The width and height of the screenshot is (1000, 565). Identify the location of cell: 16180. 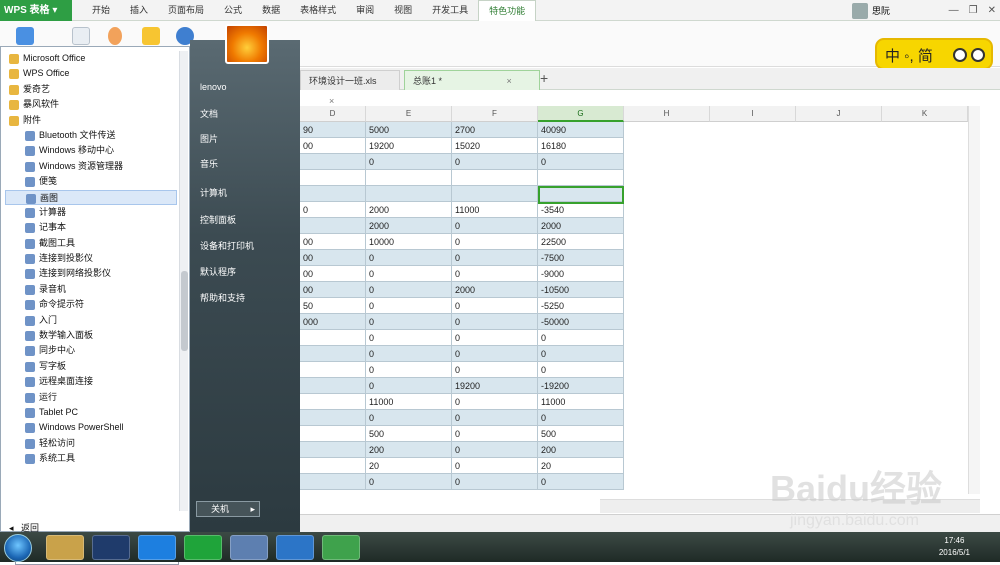
(581, 146).